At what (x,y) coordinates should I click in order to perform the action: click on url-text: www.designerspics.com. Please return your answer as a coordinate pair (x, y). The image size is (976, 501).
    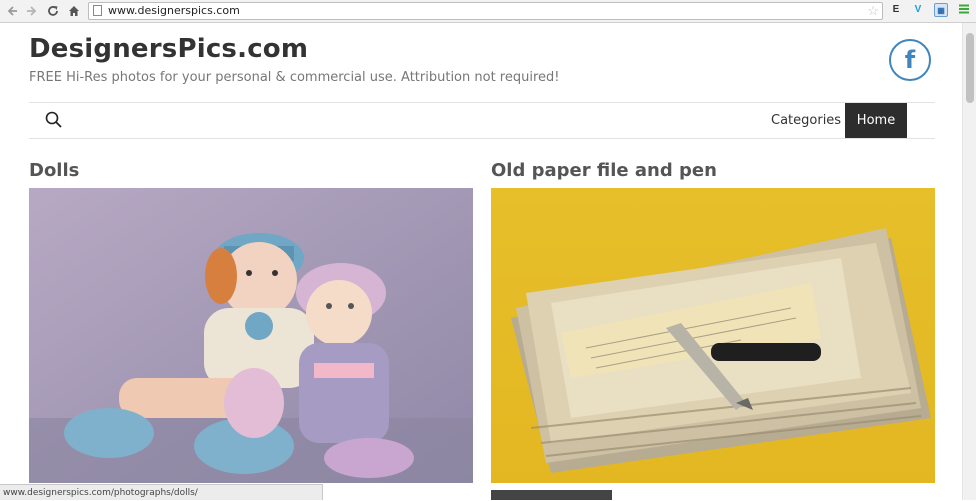
    Looking at the image, I should click on (174, 11).